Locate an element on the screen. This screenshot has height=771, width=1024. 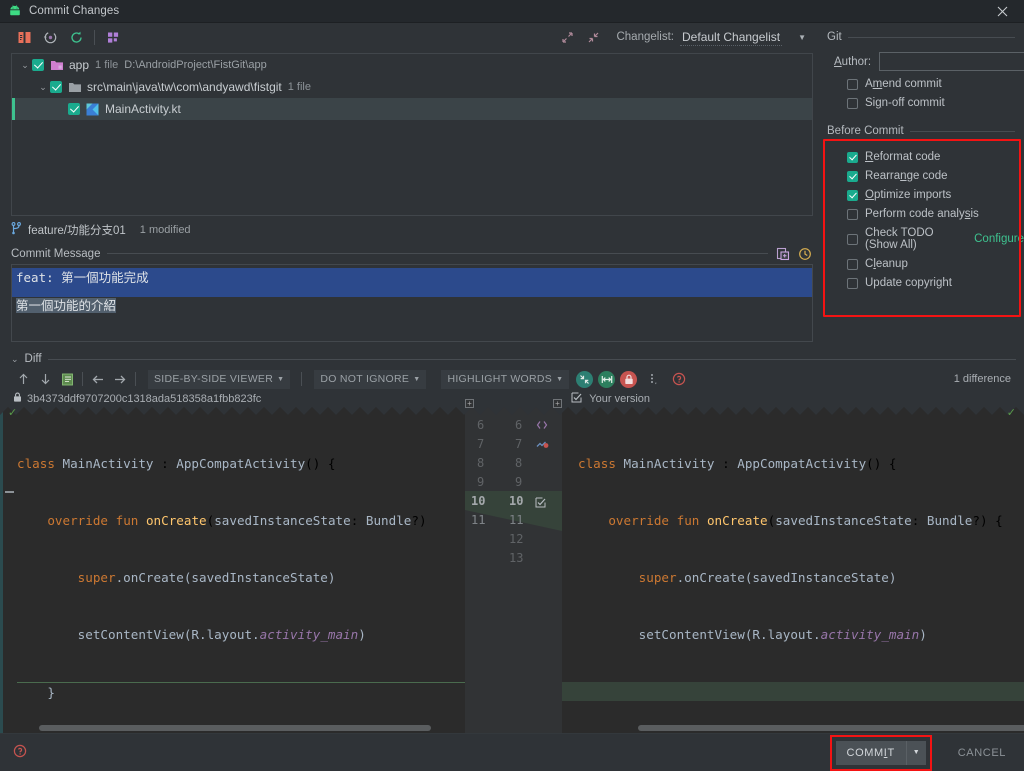
configure-link: Configure is located at coordinates (999, 239).